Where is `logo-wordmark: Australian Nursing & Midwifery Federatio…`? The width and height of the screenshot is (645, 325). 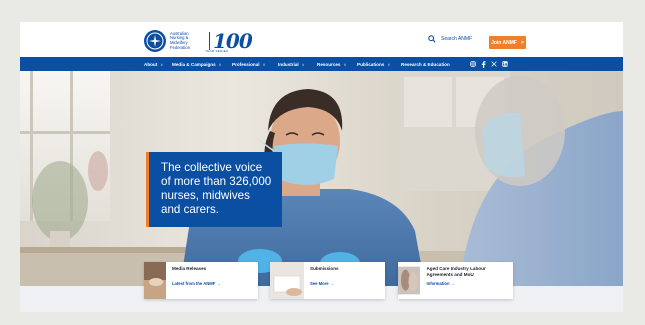
logo-wordmark: Australian Nursing & Midwifery Federatio… is located at coordinates (188, 40).